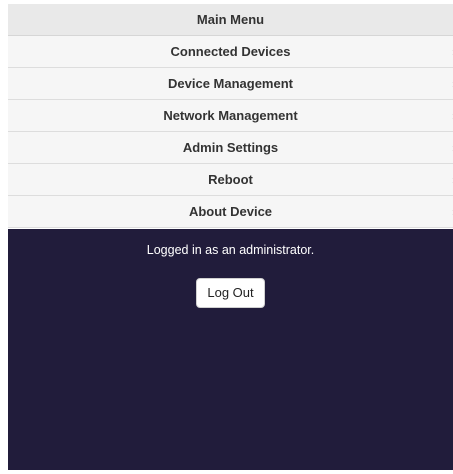 The image size is (453, 474). What do you see at coordinates (230, 250) in the screenshot?
I see `login-status-text: Logged in as an administrator.` at bounding box center [230, 250].